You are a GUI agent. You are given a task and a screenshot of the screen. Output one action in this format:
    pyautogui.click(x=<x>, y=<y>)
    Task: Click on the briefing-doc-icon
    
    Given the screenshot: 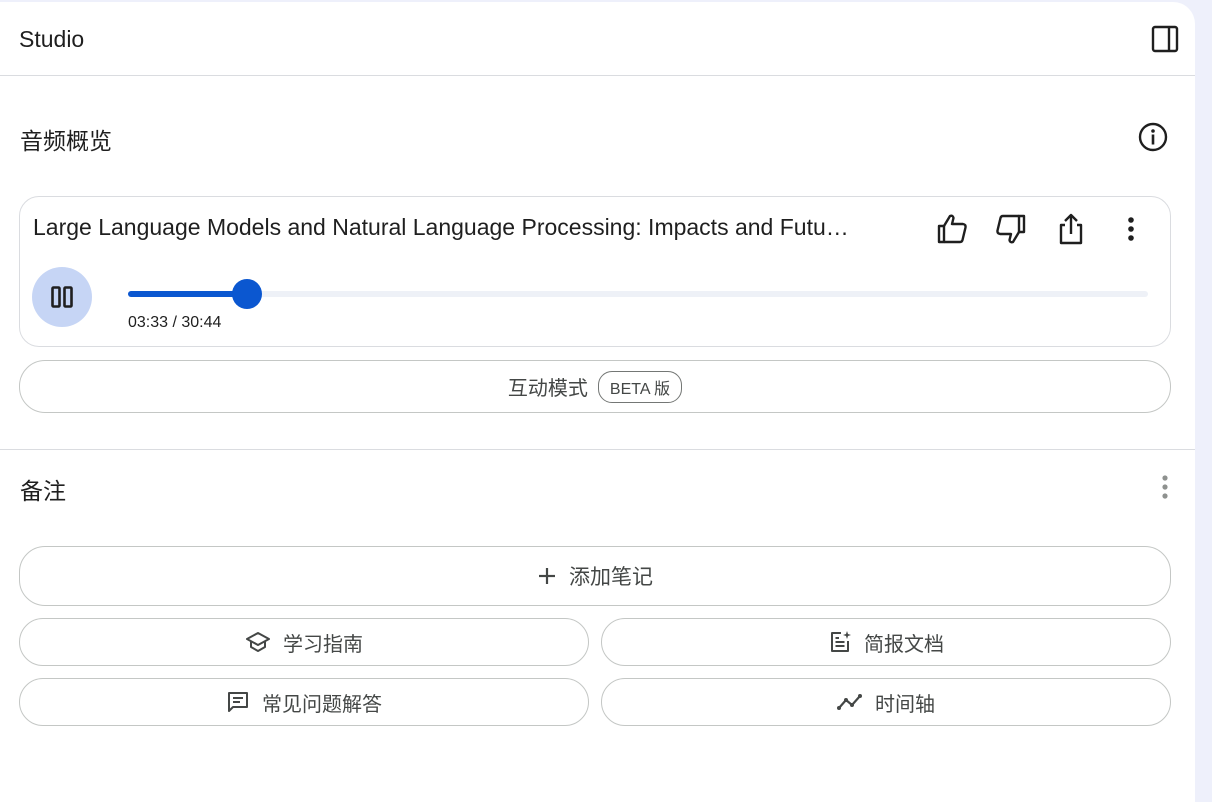 What is the action you would take?
    pyautogui.click(x=840, y=642)
    